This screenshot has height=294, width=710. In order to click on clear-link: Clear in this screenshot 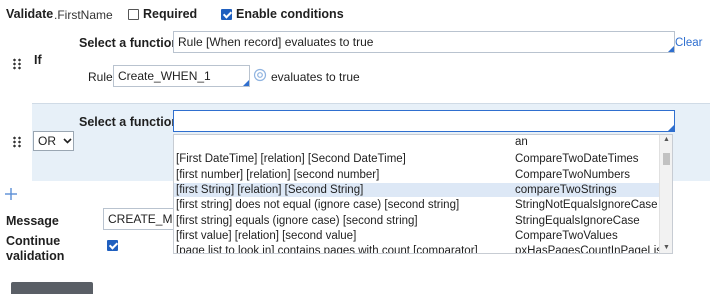, I will do `click(688, 43)`.